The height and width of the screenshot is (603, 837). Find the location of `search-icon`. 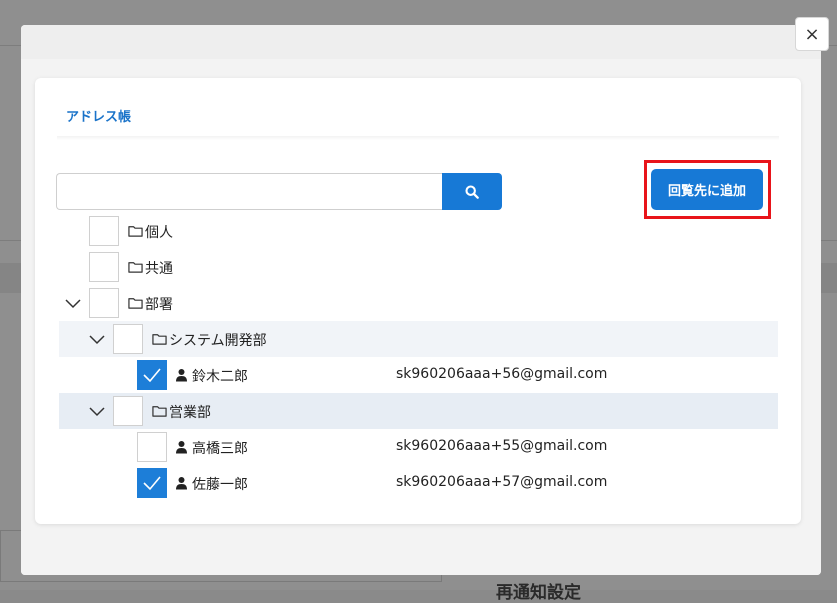

search-icon is located at coordinates (472, 191).